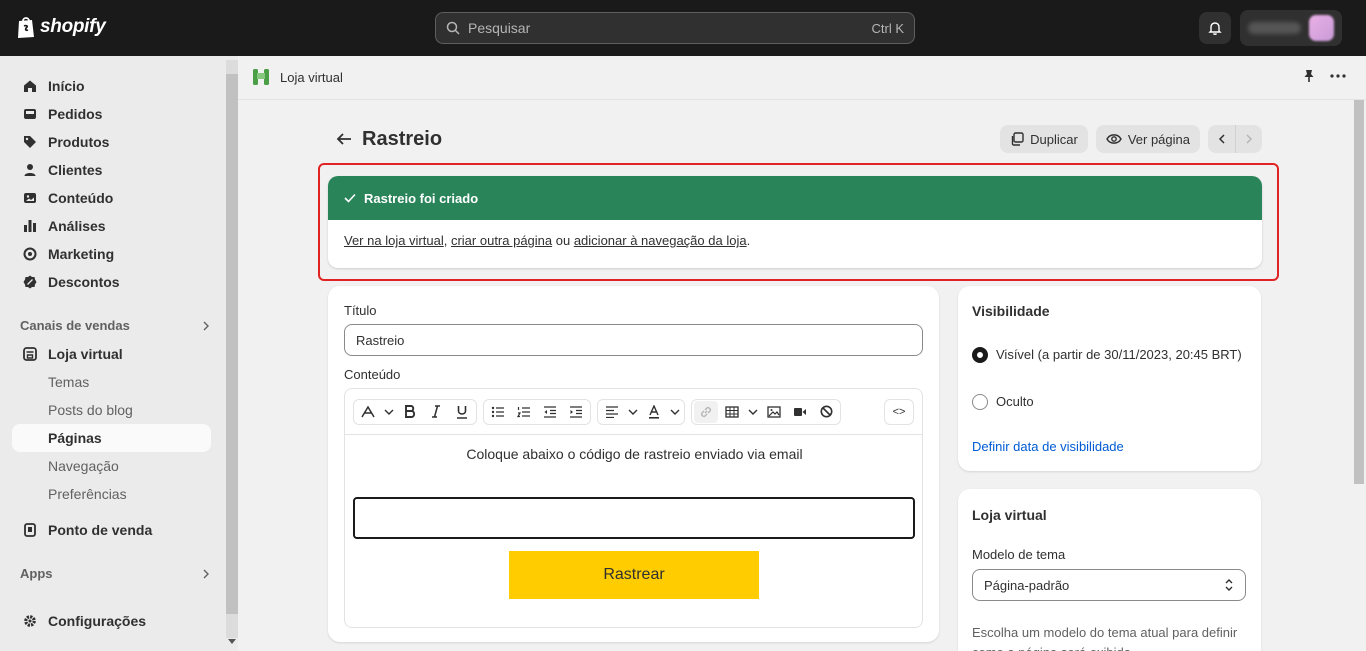 The image size is (1366, 651). I want to click on align-left-icon, so click(612, 411).